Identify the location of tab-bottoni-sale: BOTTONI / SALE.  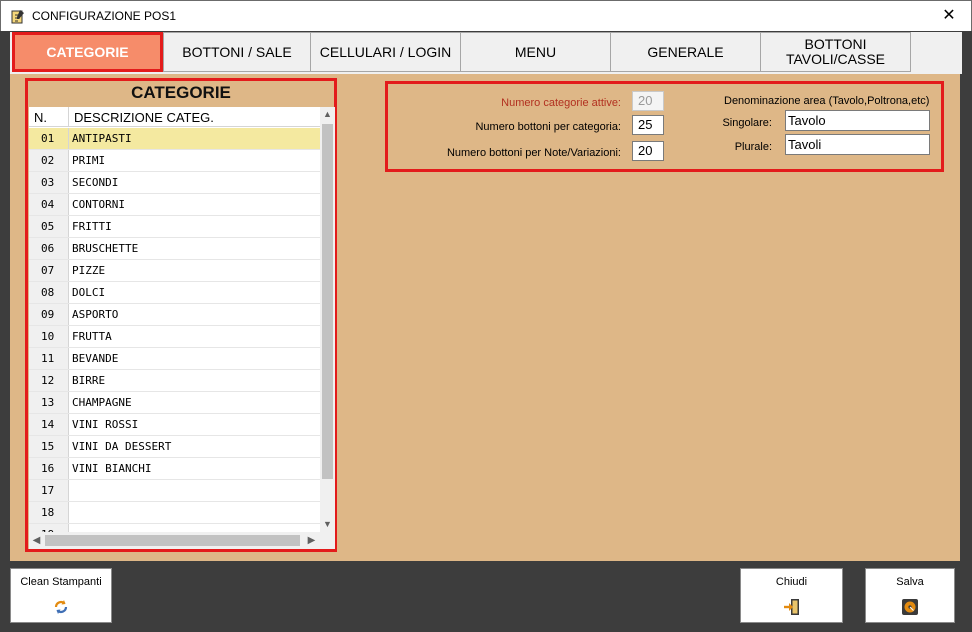
(237, 52).